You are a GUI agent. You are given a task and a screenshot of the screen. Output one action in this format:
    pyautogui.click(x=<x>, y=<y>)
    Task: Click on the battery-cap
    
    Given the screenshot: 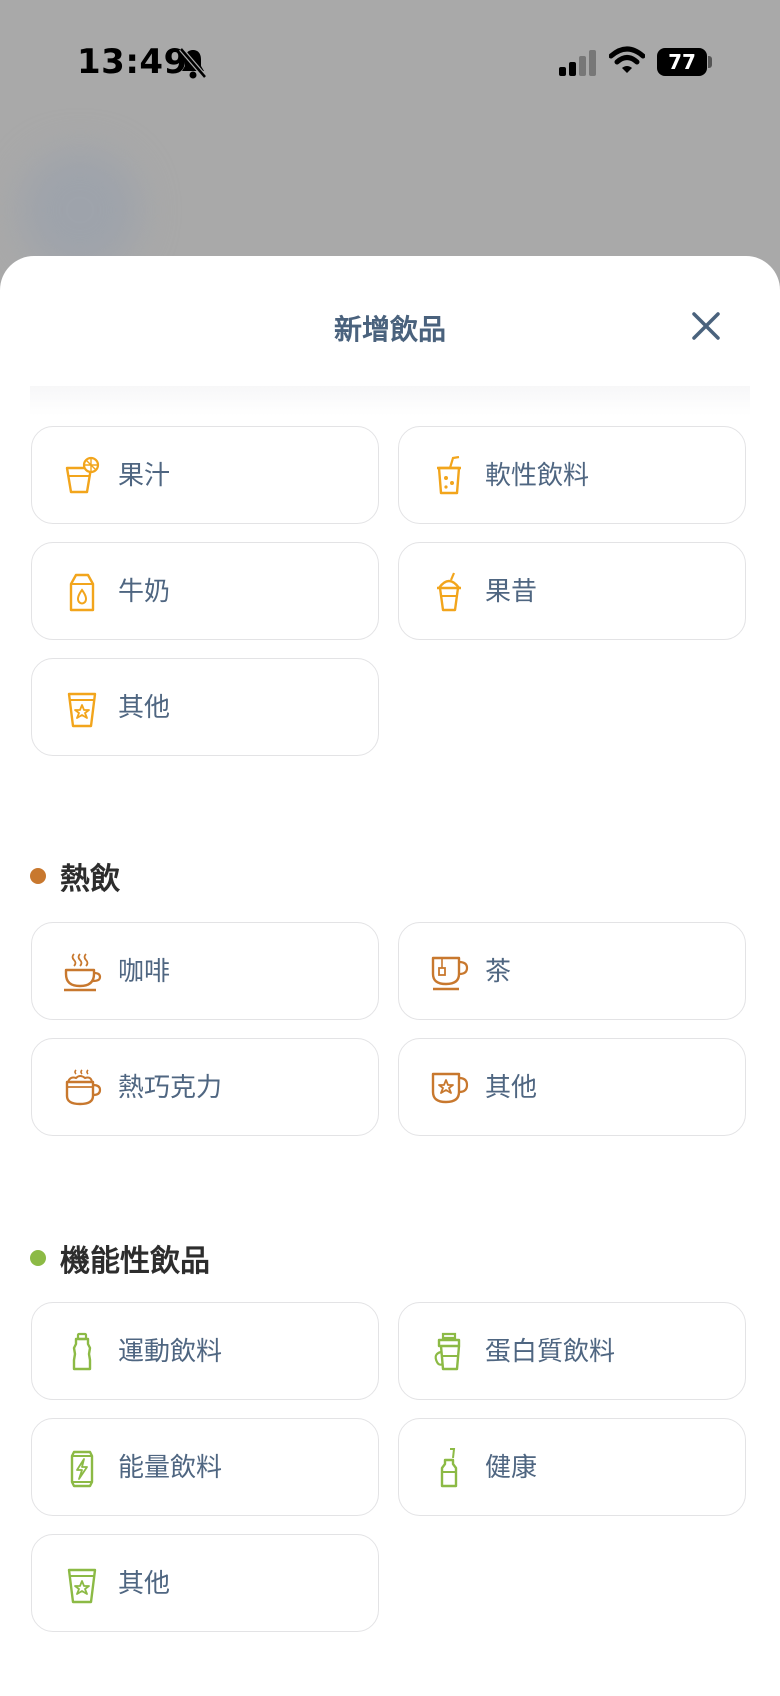 What is the action you would take?
    pyautogui.click(x=710, y=62)
    